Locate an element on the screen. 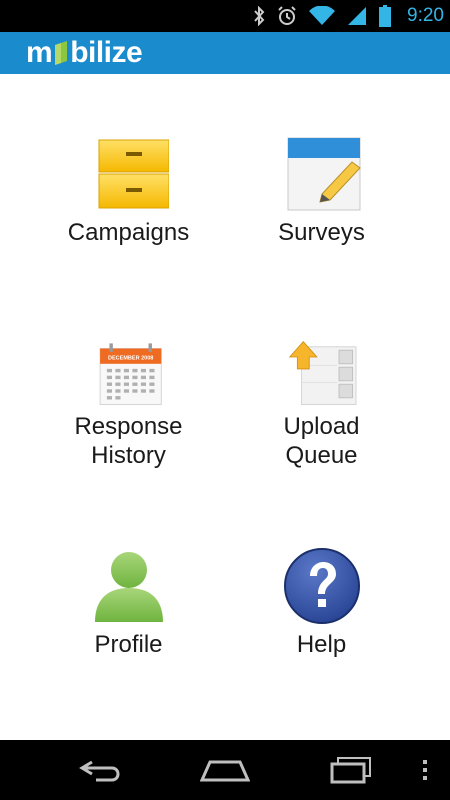 Image resolution: width=450 pixels, height=800 pixels. menu-item-surveys: Surveys is located at coordinates (321, 169).